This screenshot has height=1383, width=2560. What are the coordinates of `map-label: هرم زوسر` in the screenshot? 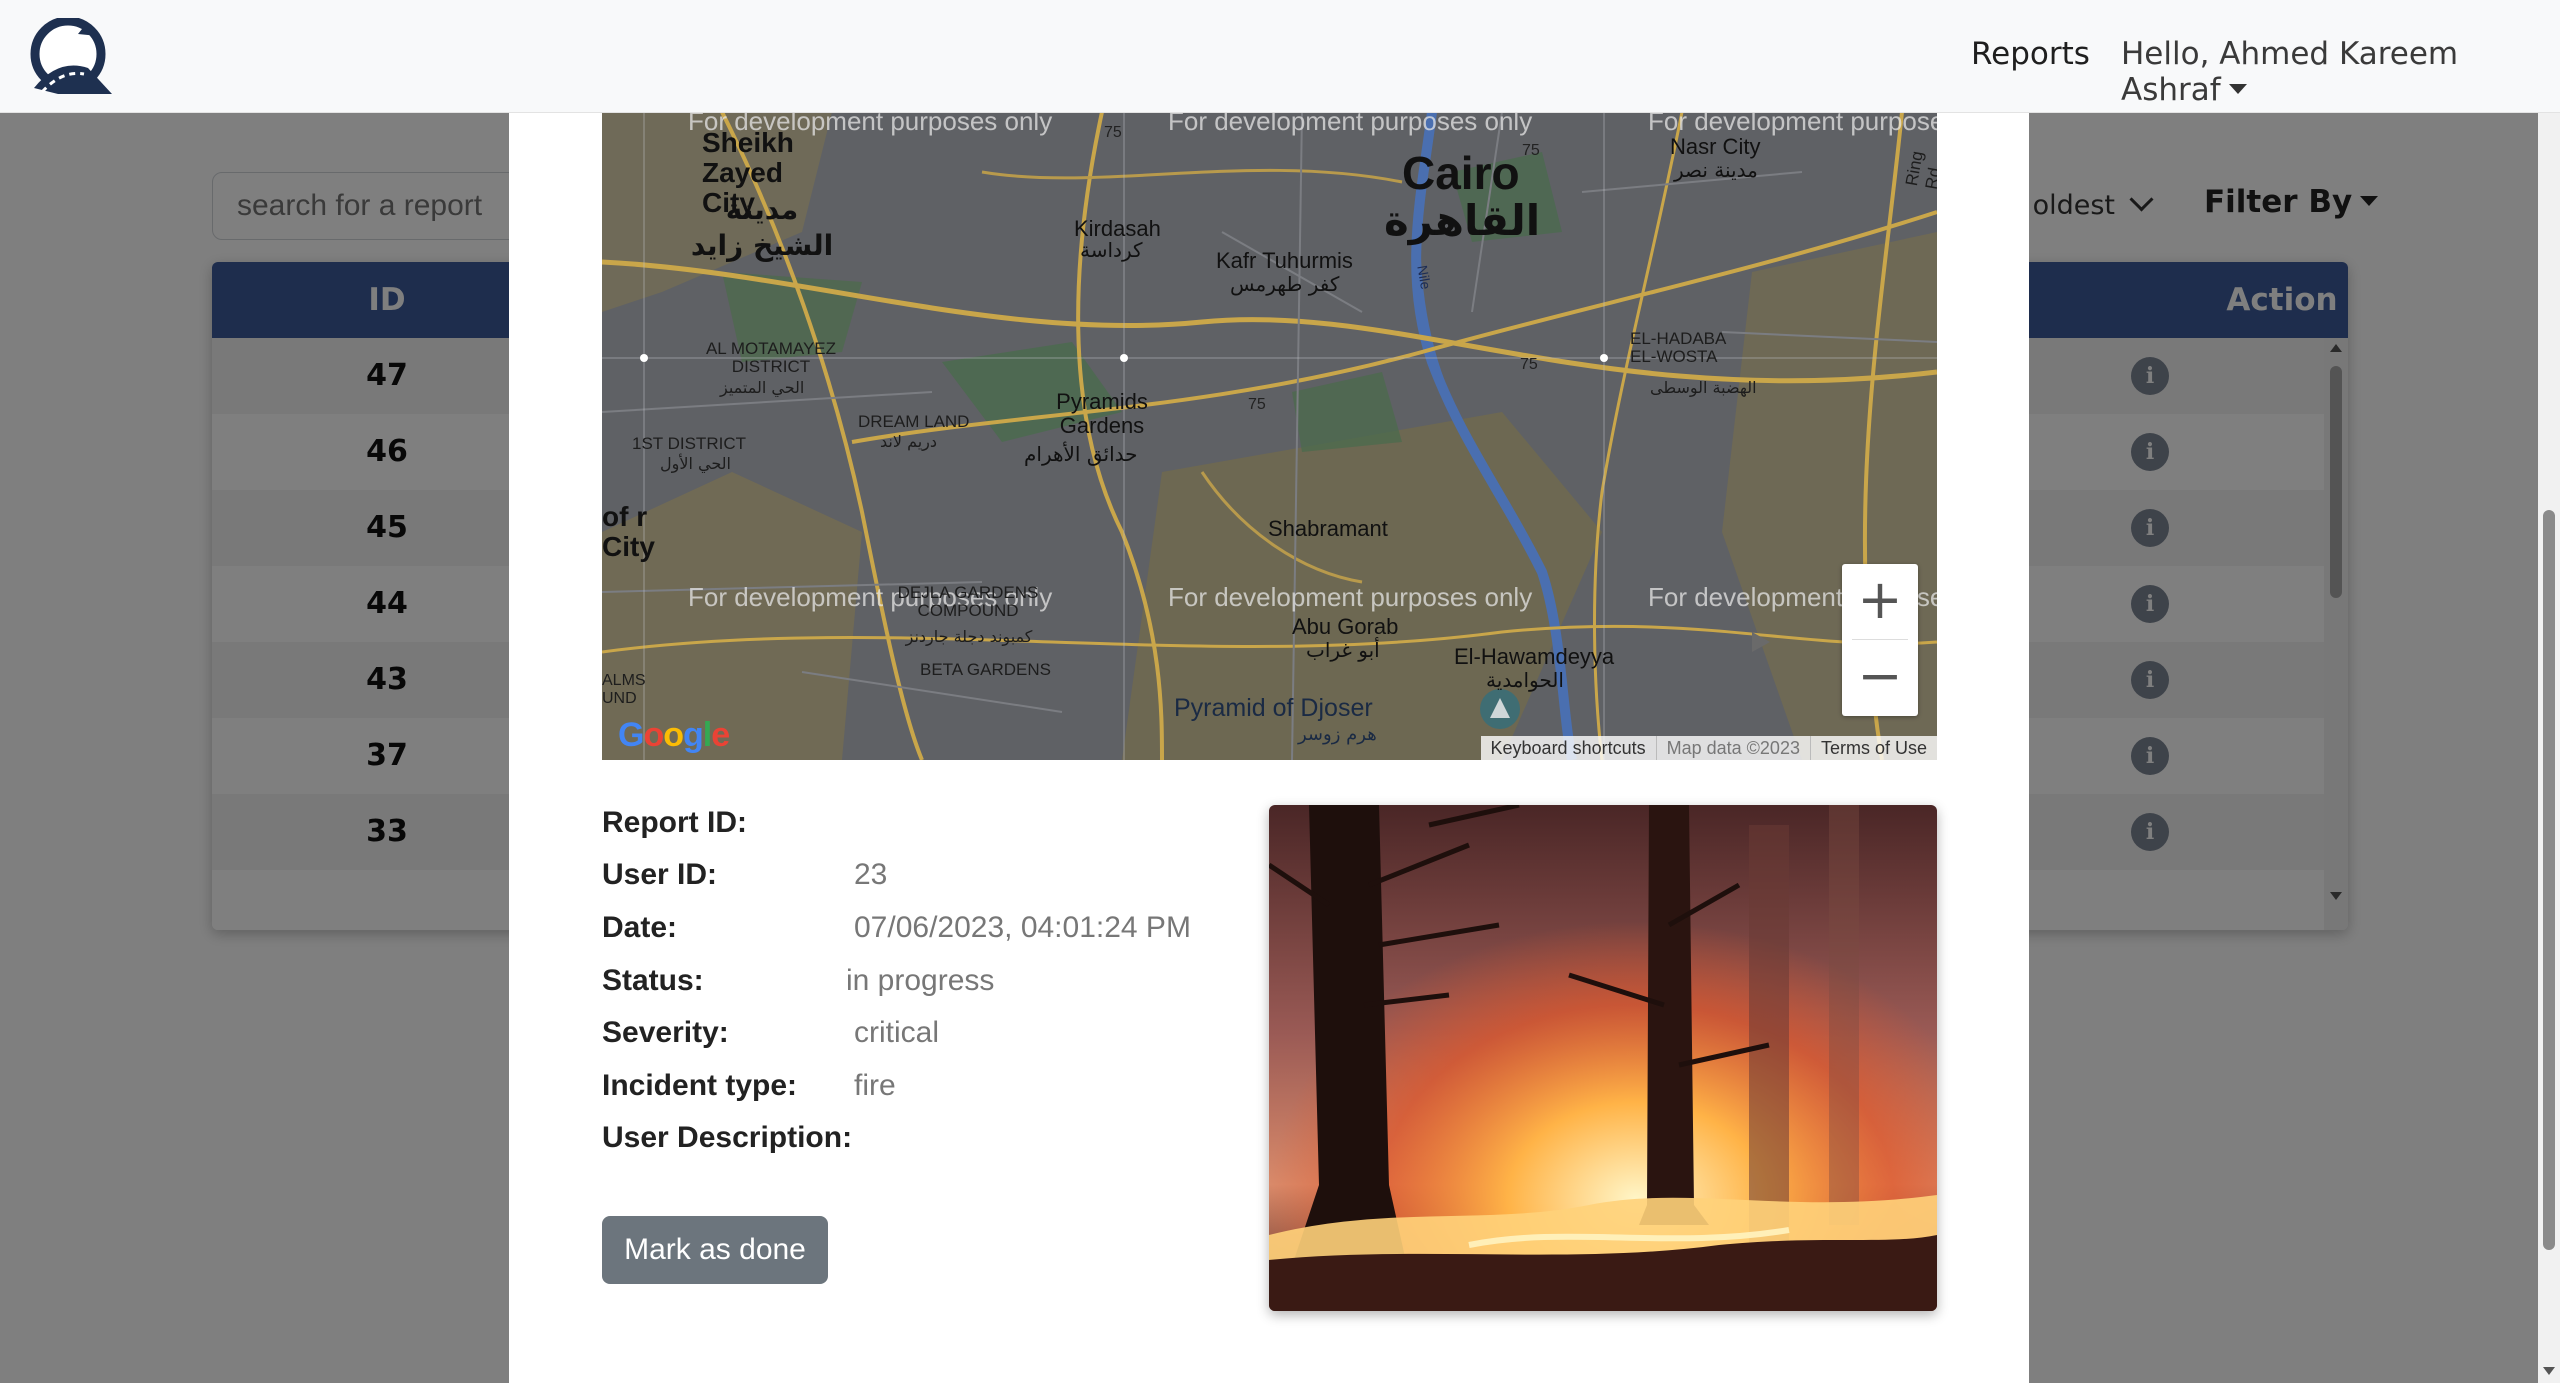 It's located at (1337, 734).